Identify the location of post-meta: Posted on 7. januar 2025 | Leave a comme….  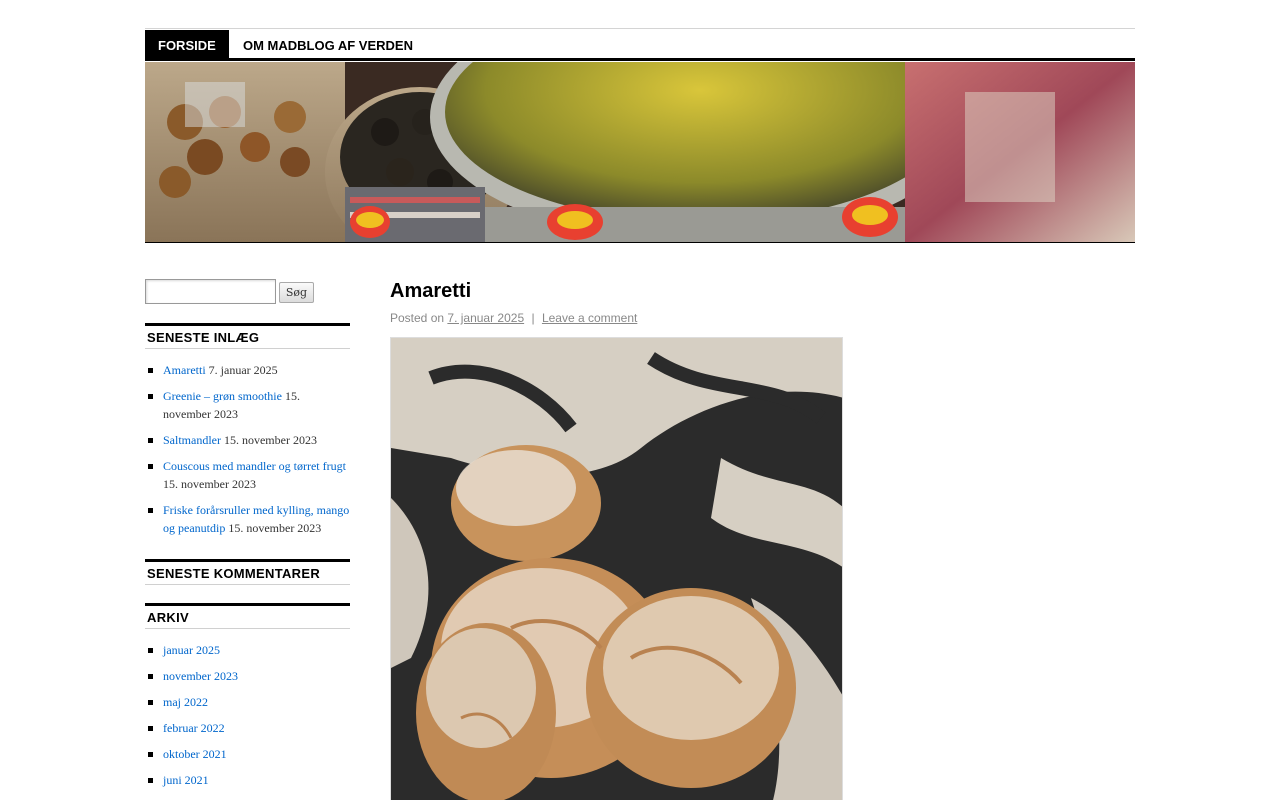
(513, 318).